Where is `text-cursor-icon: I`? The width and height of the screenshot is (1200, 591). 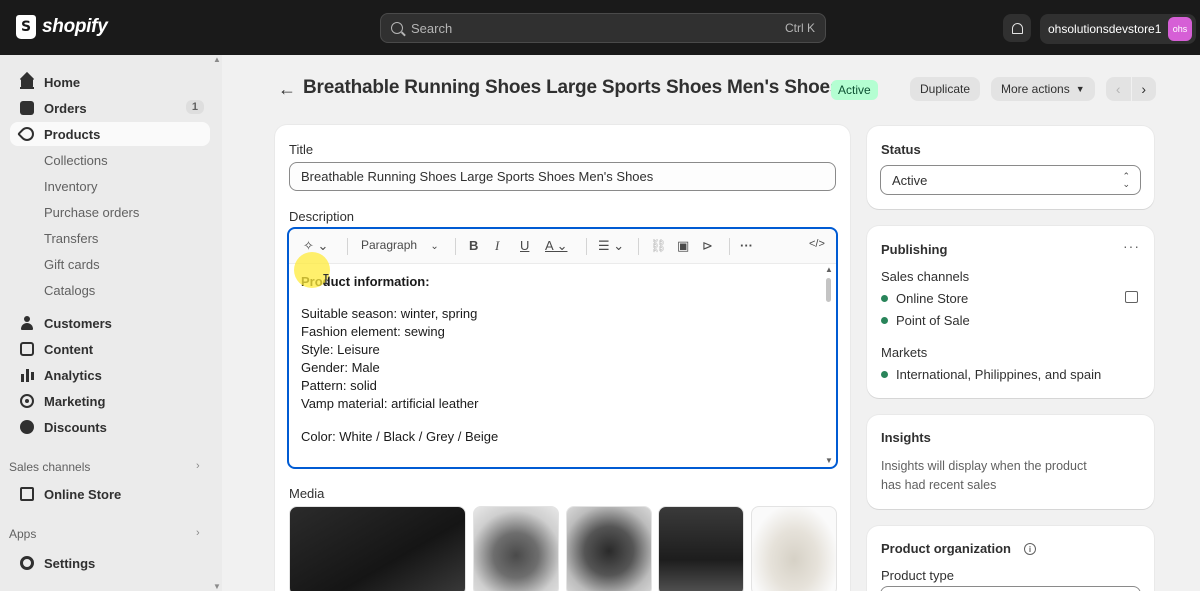
text-cursor-icon: I is located at coordinates (326, 280).